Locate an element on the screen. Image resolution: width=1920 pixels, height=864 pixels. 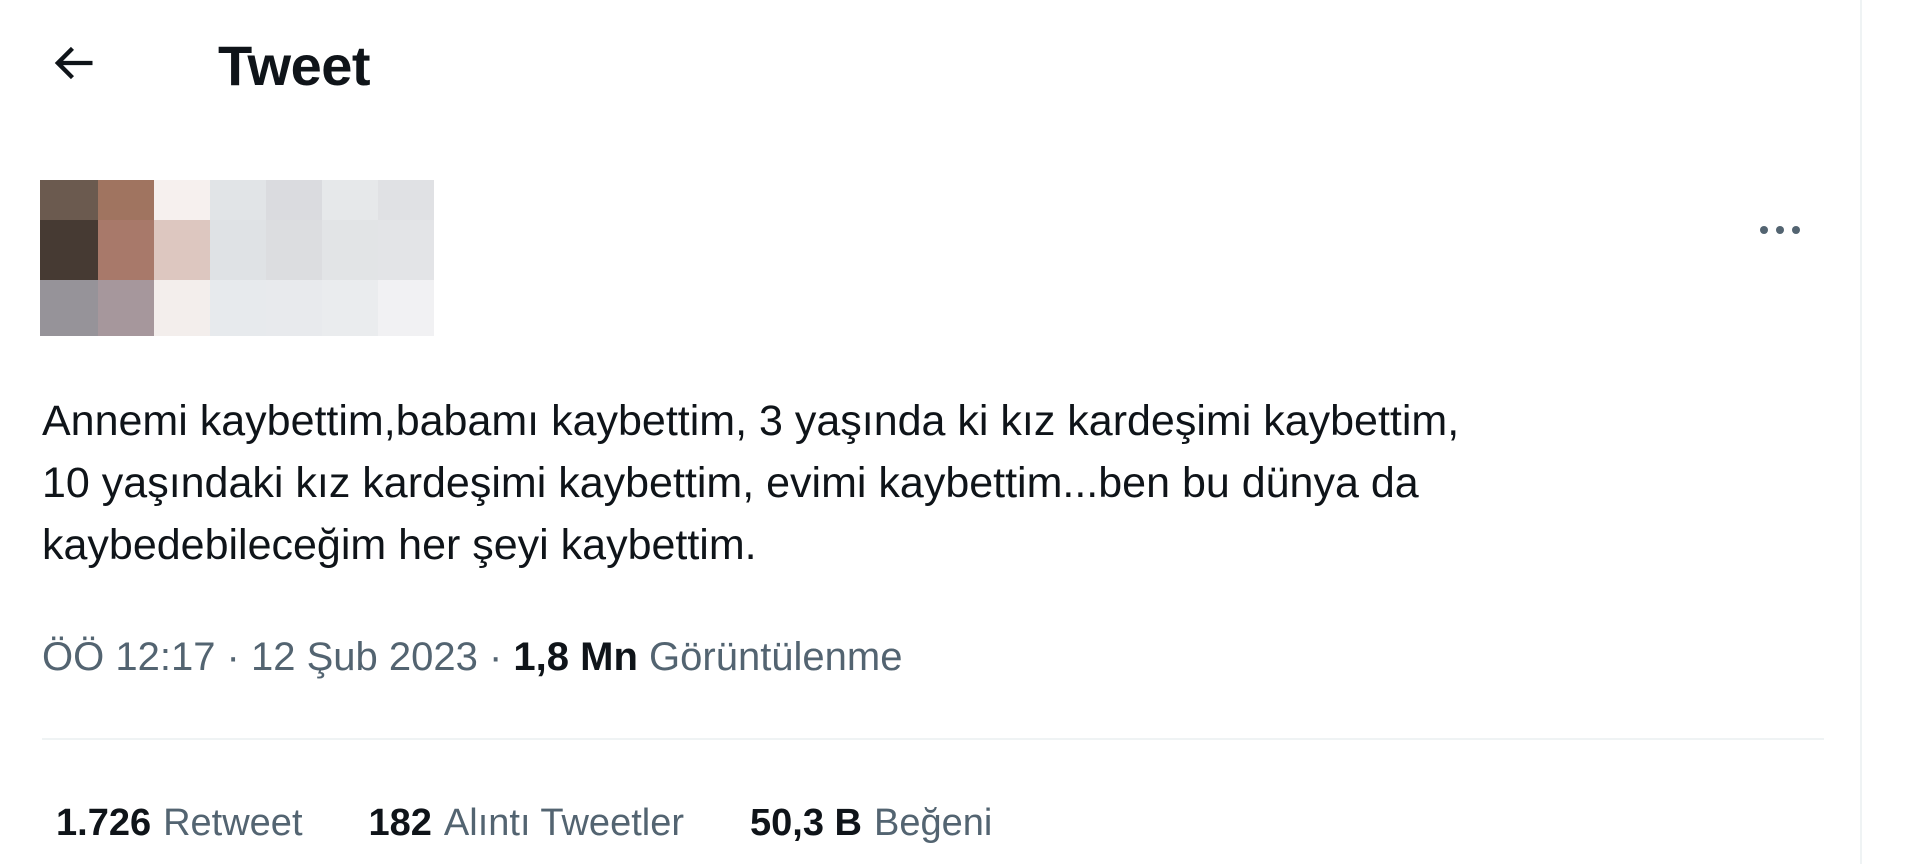
retweets-label: Retweet is located at coordinates (233, 823).